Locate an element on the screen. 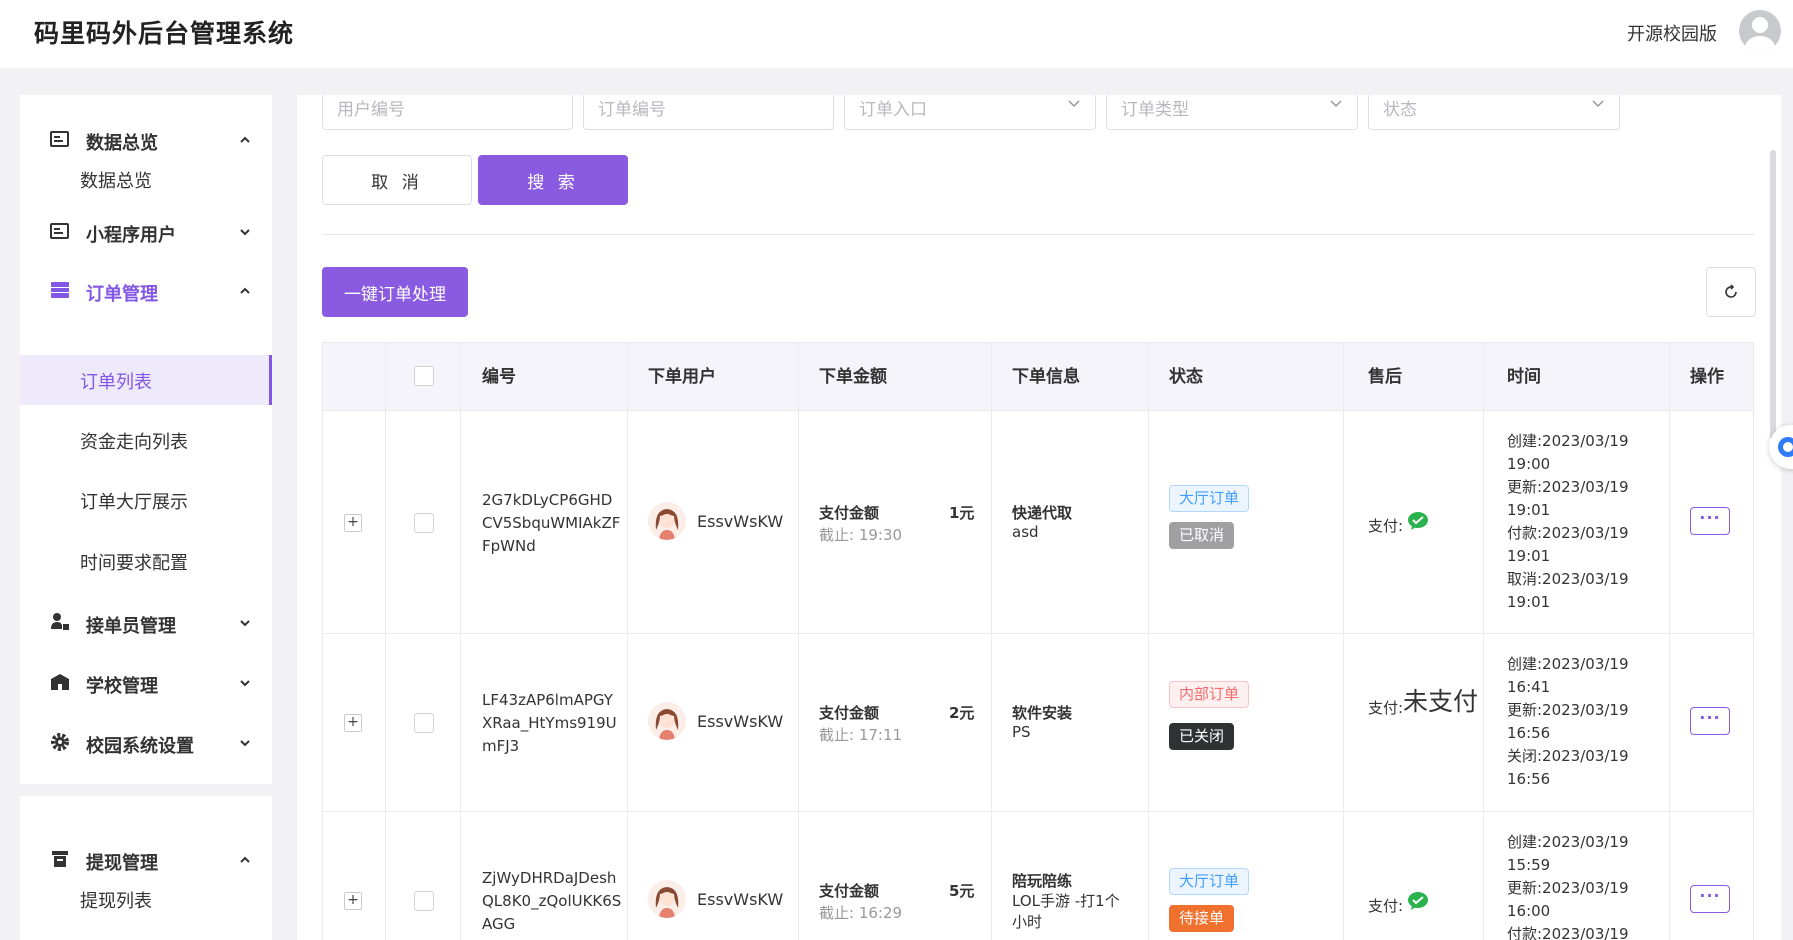  nav-group-orders: 订单管理 is located at coordinates (146, 291).